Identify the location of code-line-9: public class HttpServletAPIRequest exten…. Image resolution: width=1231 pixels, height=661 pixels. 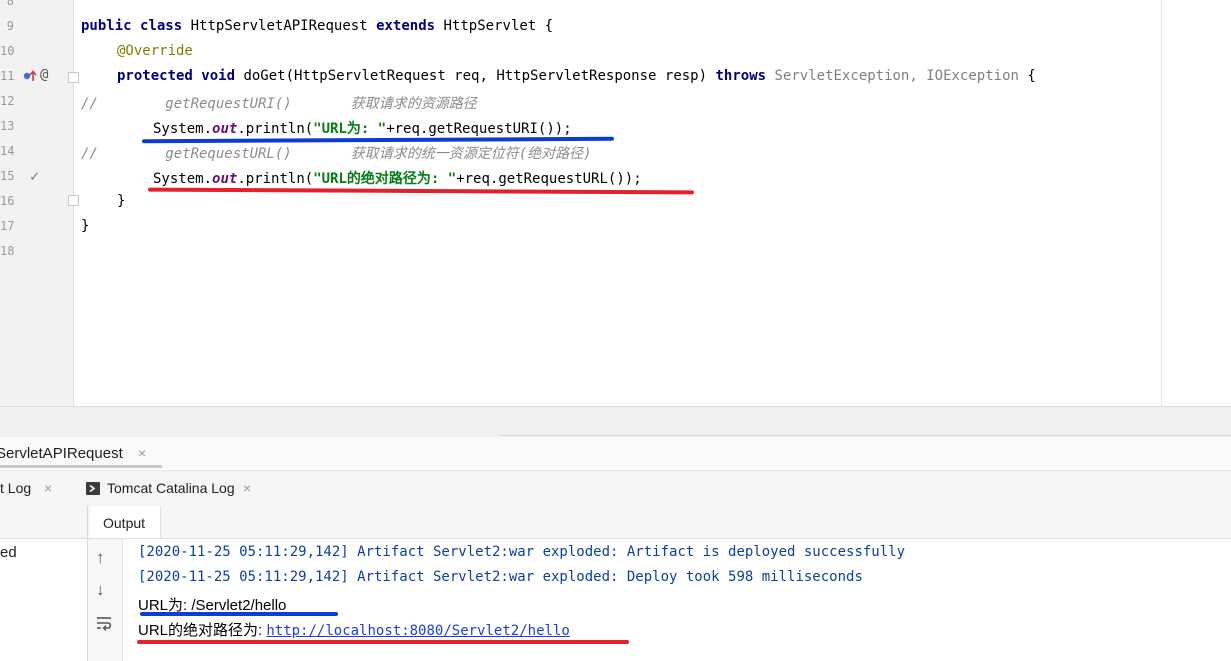
(317, 26).